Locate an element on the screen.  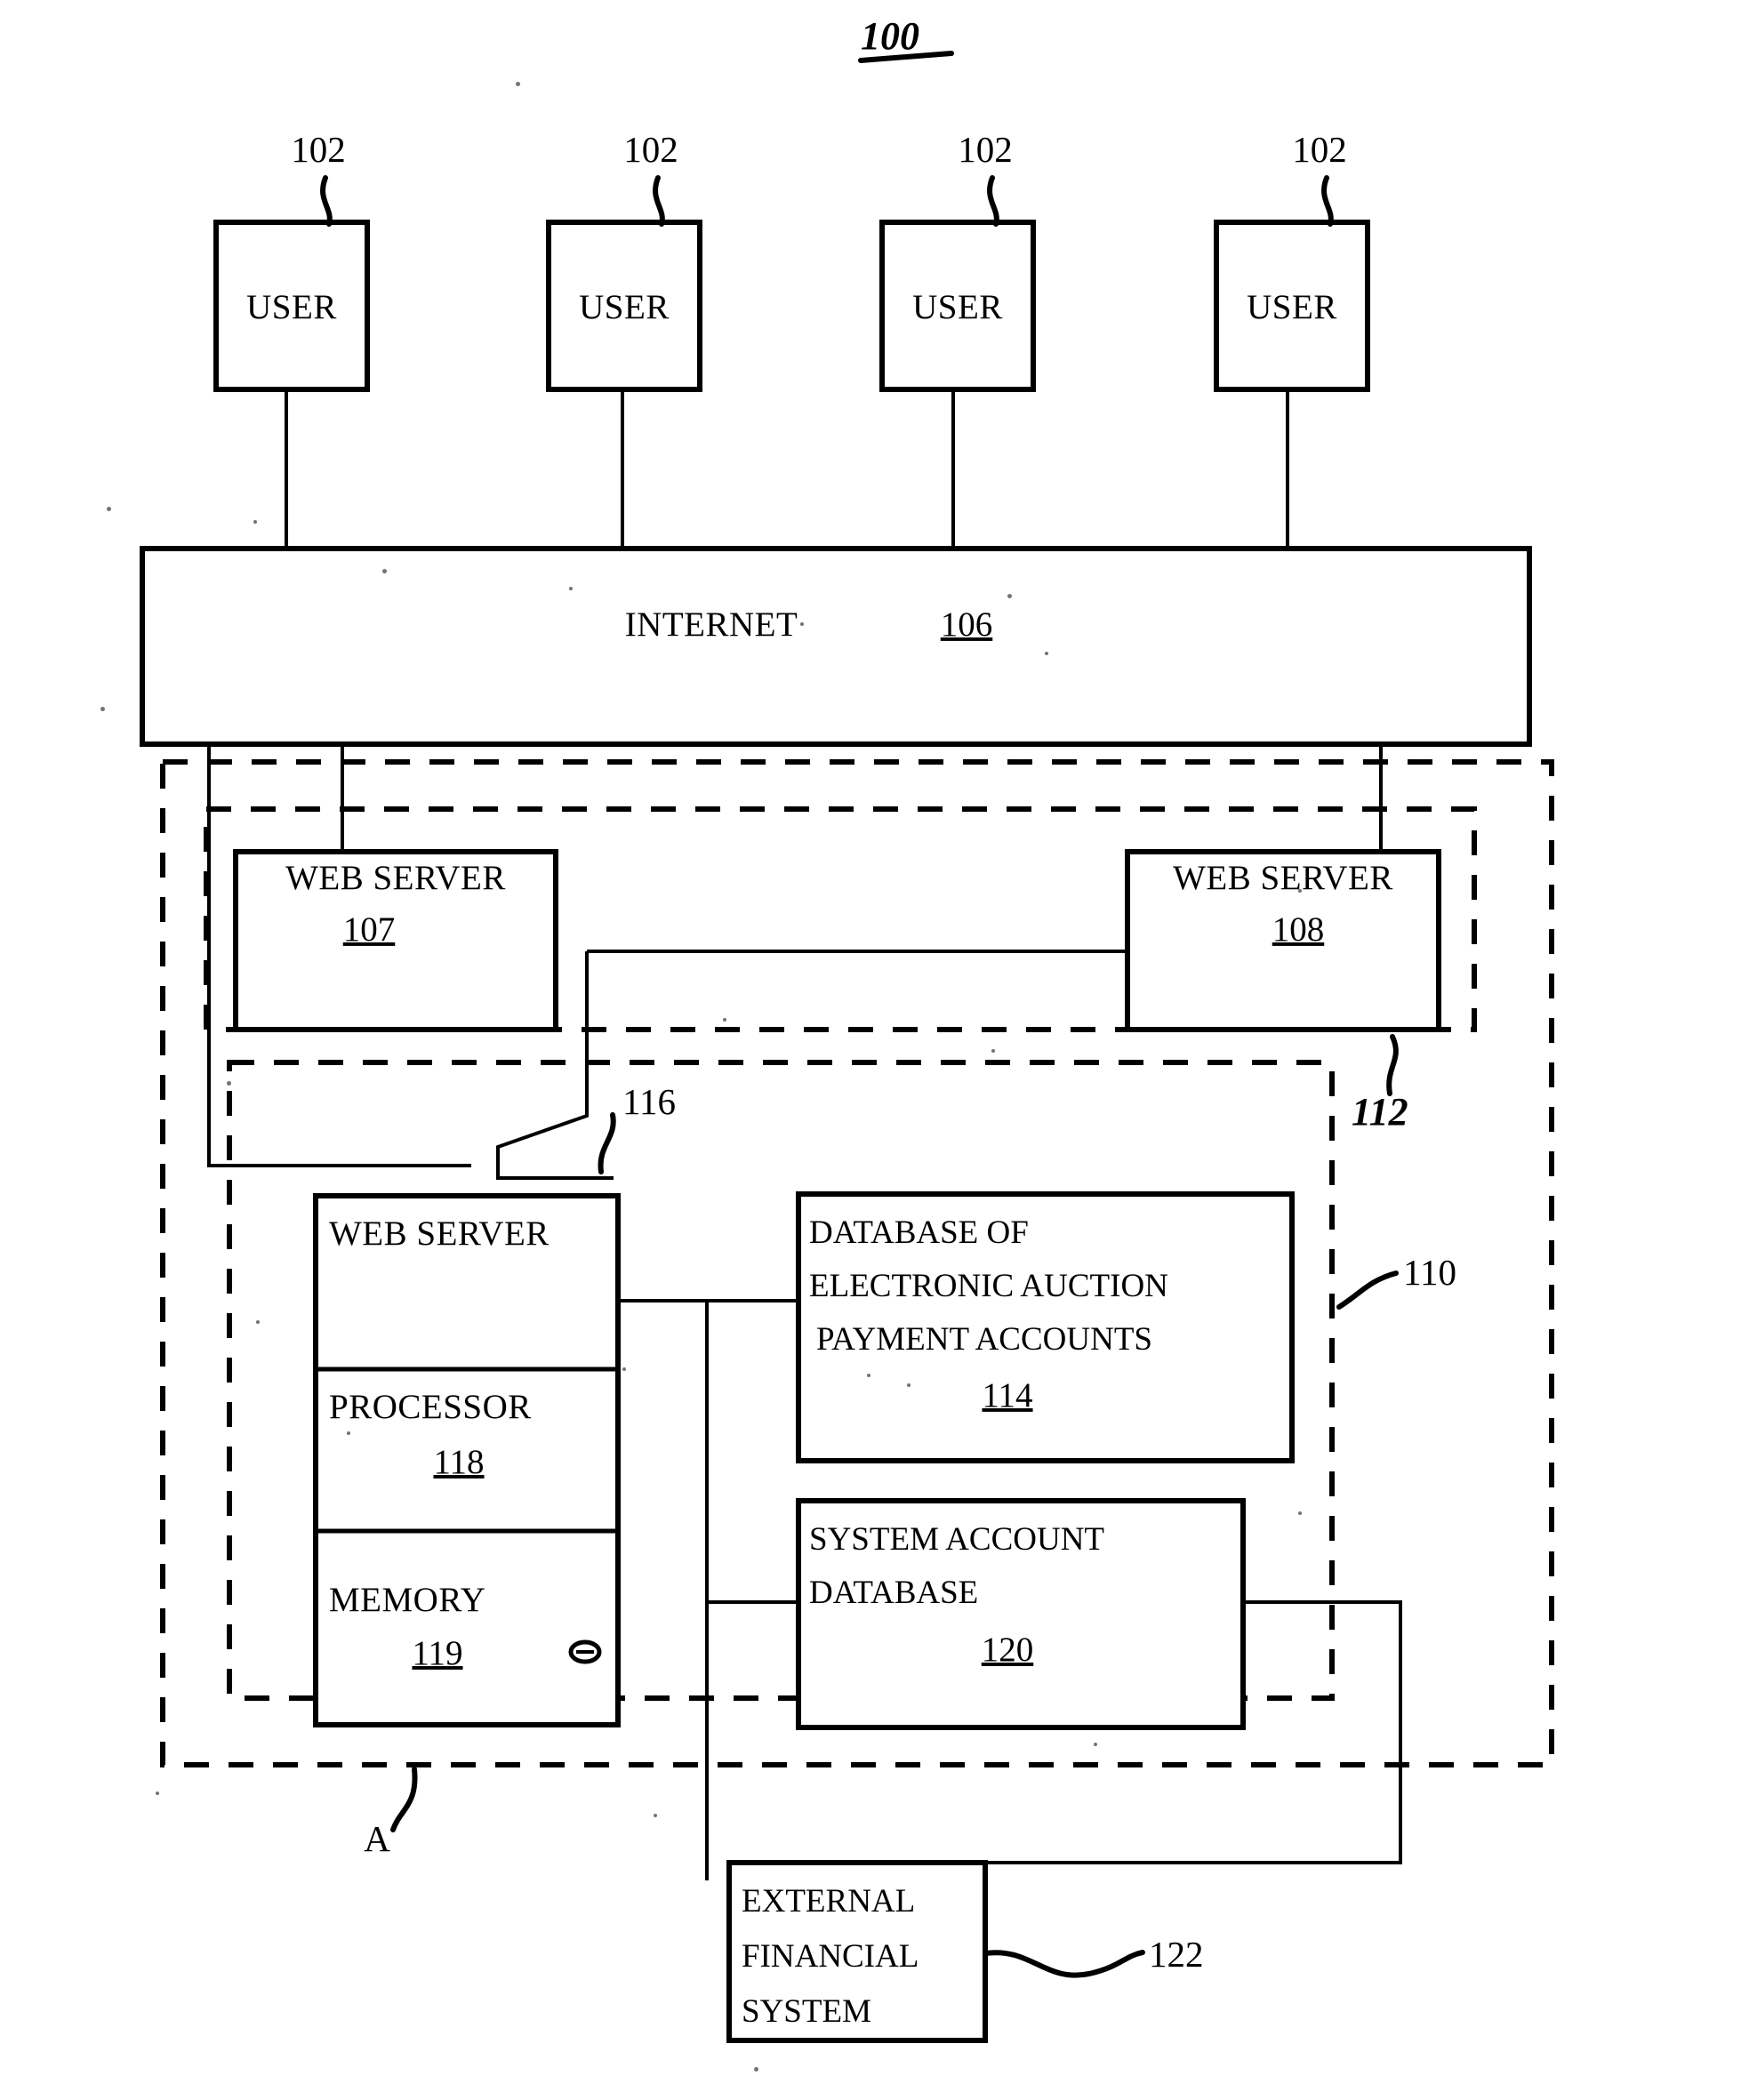
ref-102-2: 102 is located at coordinates (650, 149).